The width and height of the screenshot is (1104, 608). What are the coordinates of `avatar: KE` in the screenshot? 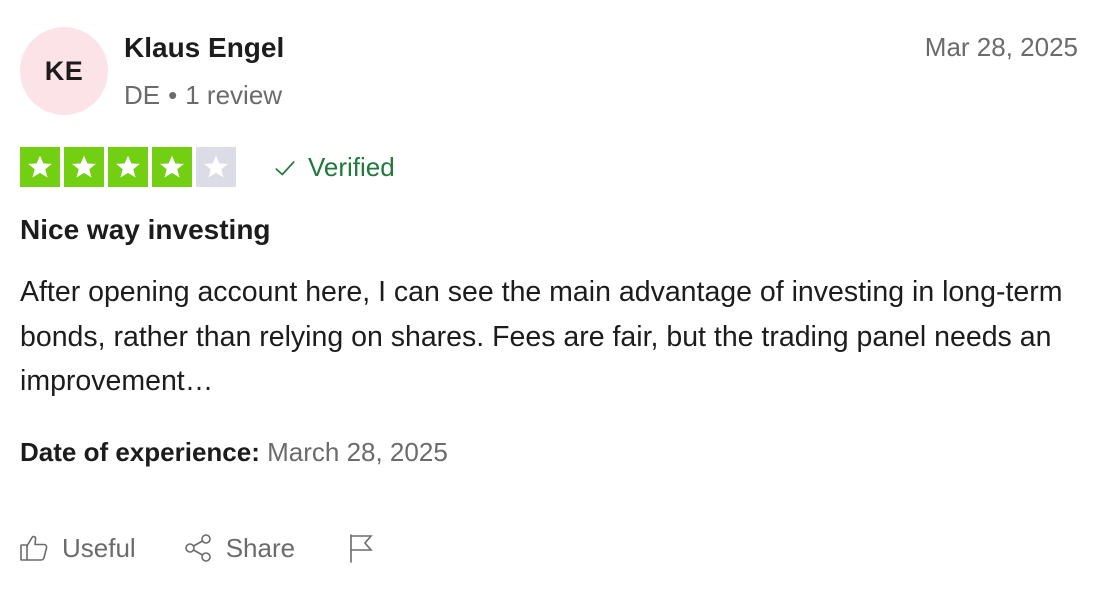 It's located at (64, 71).